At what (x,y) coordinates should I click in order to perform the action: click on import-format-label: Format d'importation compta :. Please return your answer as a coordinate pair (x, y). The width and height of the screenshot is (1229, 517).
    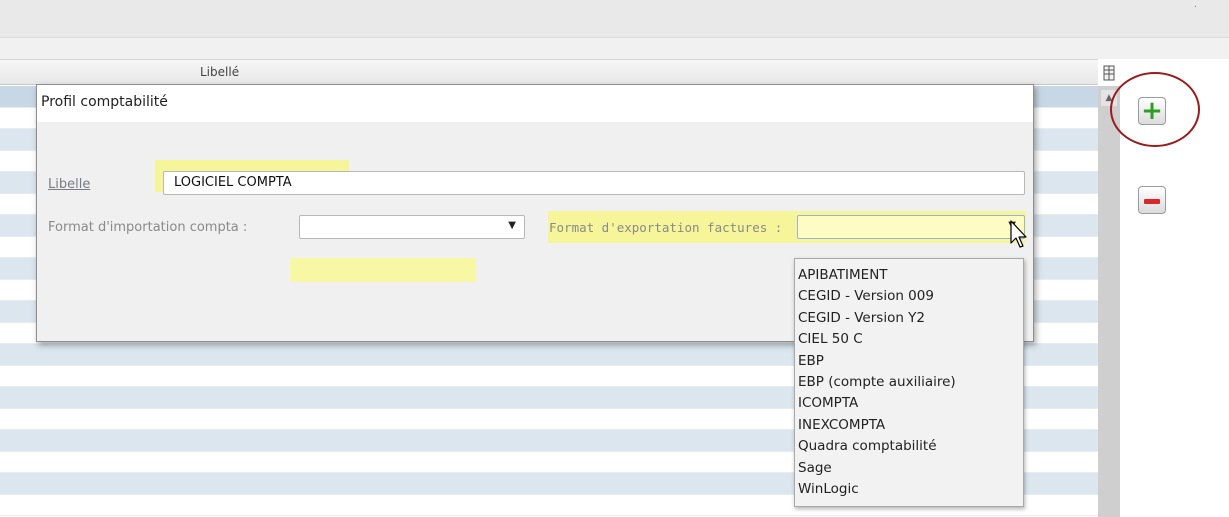
    Looking at the image, I should click on (148, 227).